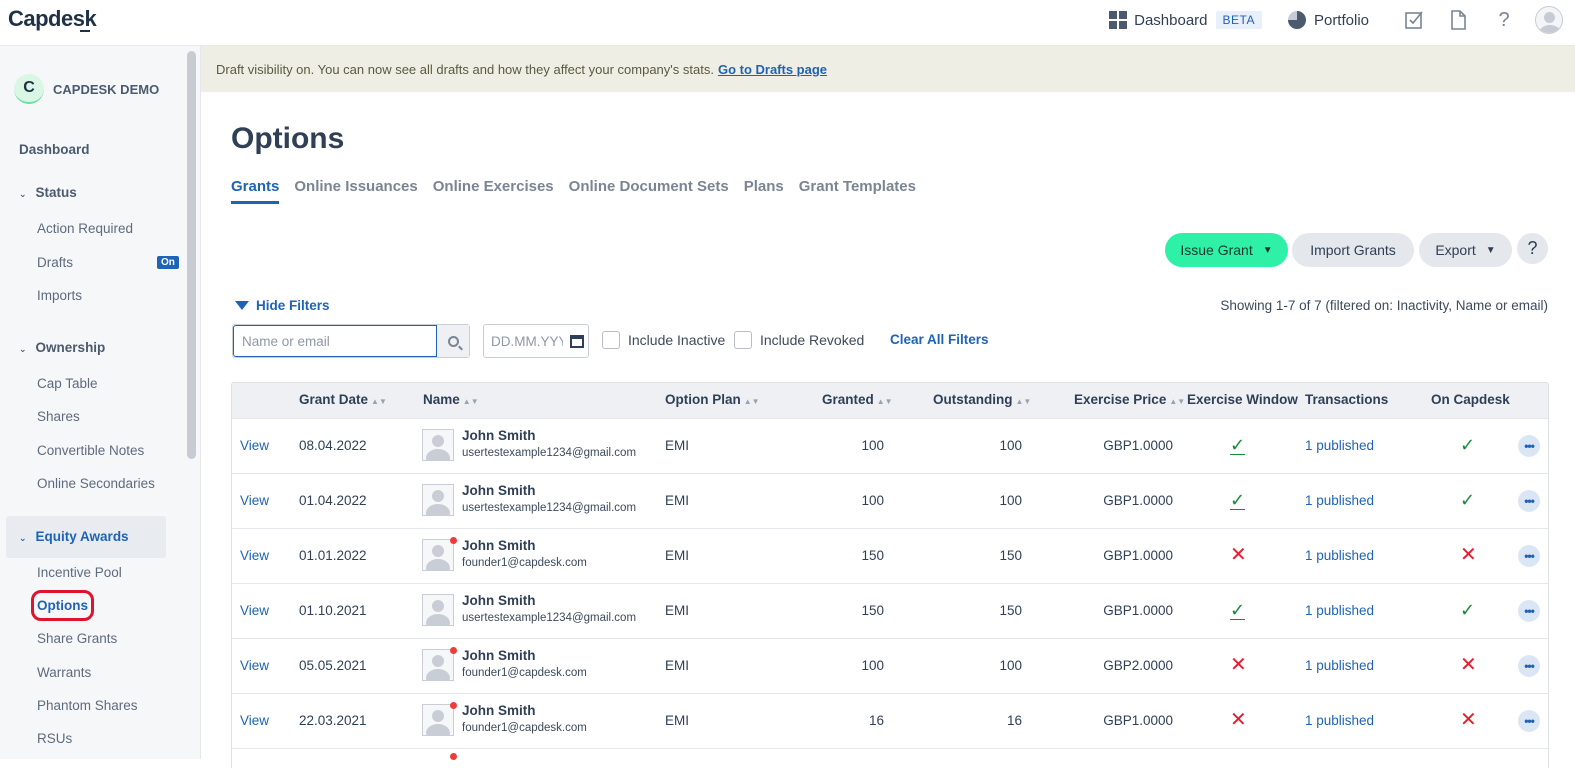 Image resolution: width=1575 pixels, height=768 pixels. What do you see at coordinates (85, 228) in the screenshot?
I see `sidebar-item-action-required: Action Required` at bounding box center [85, 228].